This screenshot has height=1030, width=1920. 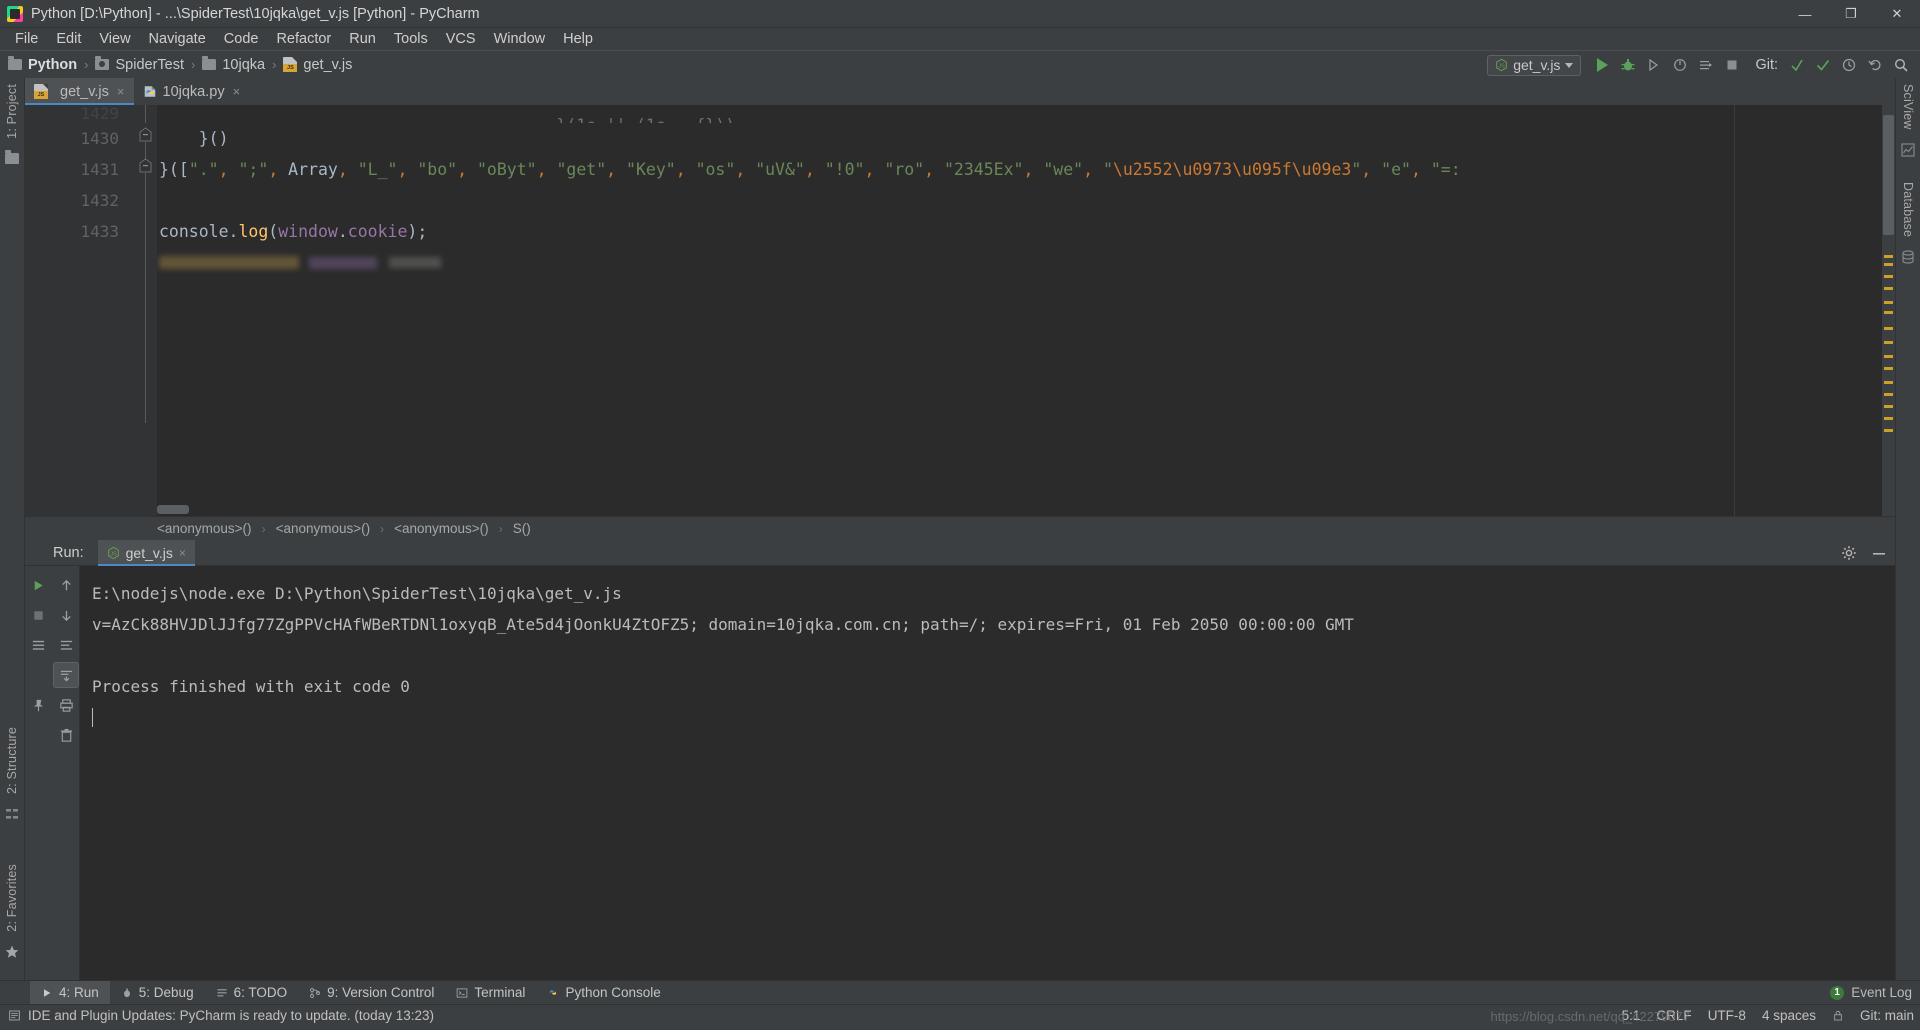 I want to click on pin-icon, so click(x=38, y=705).